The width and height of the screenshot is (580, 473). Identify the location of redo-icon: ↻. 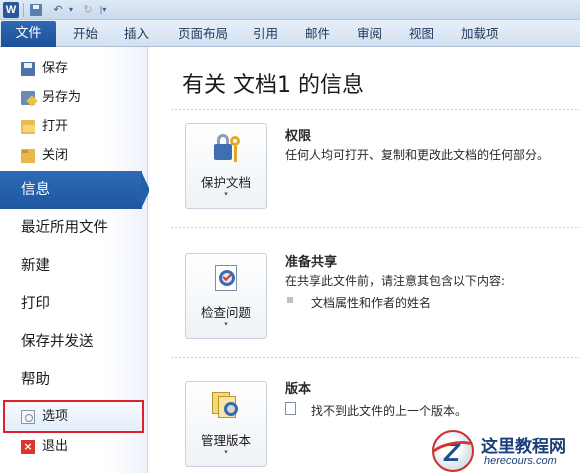
(88, 10).